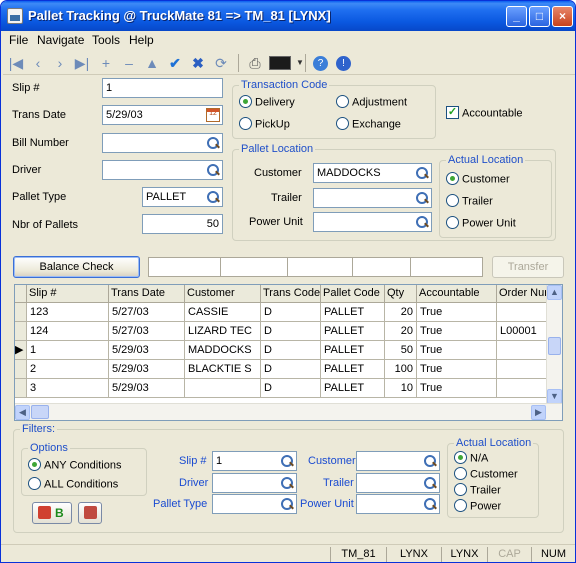 The height and width of the screenshot is (563, 576). What do you see at coordinates (471, 458) in the screenshot?
I see `radio-filter-na: N/A` at bounding box center [471, 458].